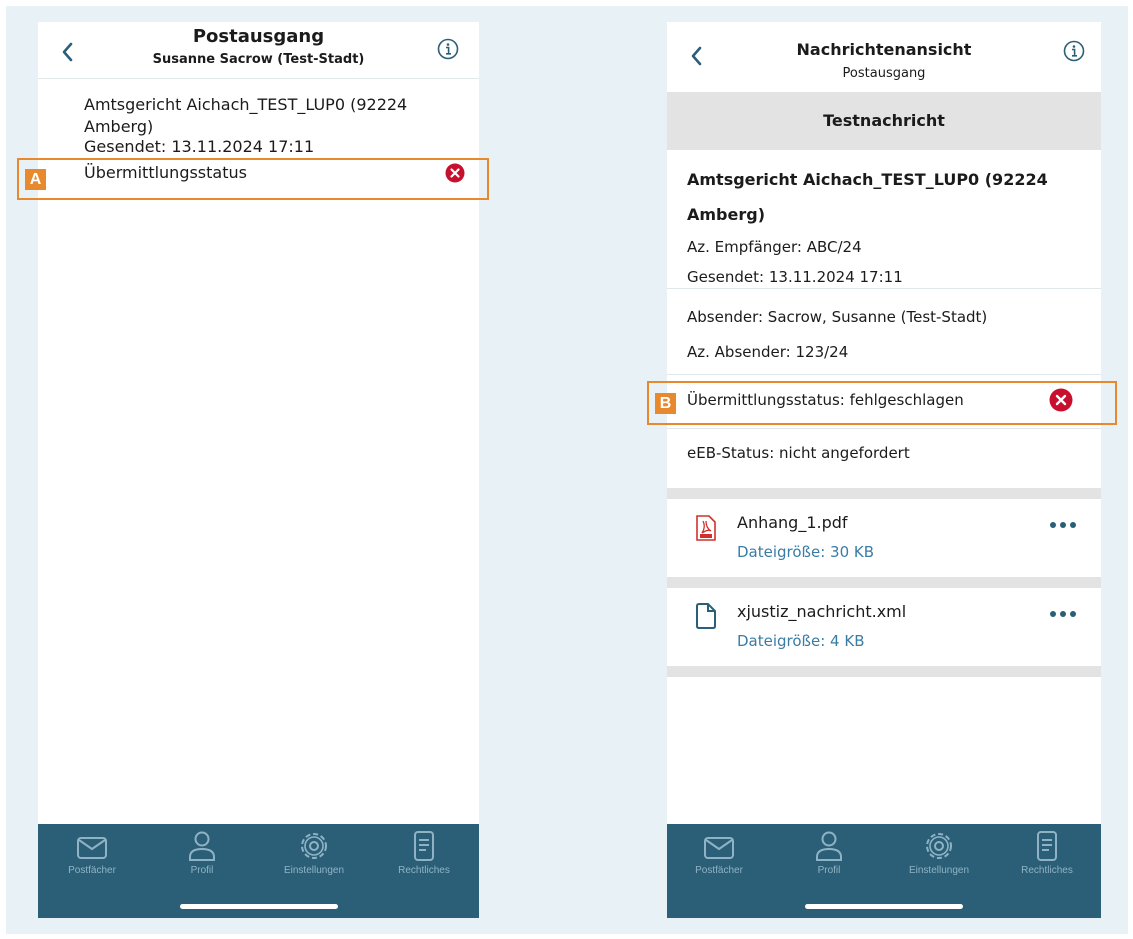 The height and width of the screenshot is (939, 1133). I want to click on sender-reference: Az. Absender: 123/24, so click(768, 352).